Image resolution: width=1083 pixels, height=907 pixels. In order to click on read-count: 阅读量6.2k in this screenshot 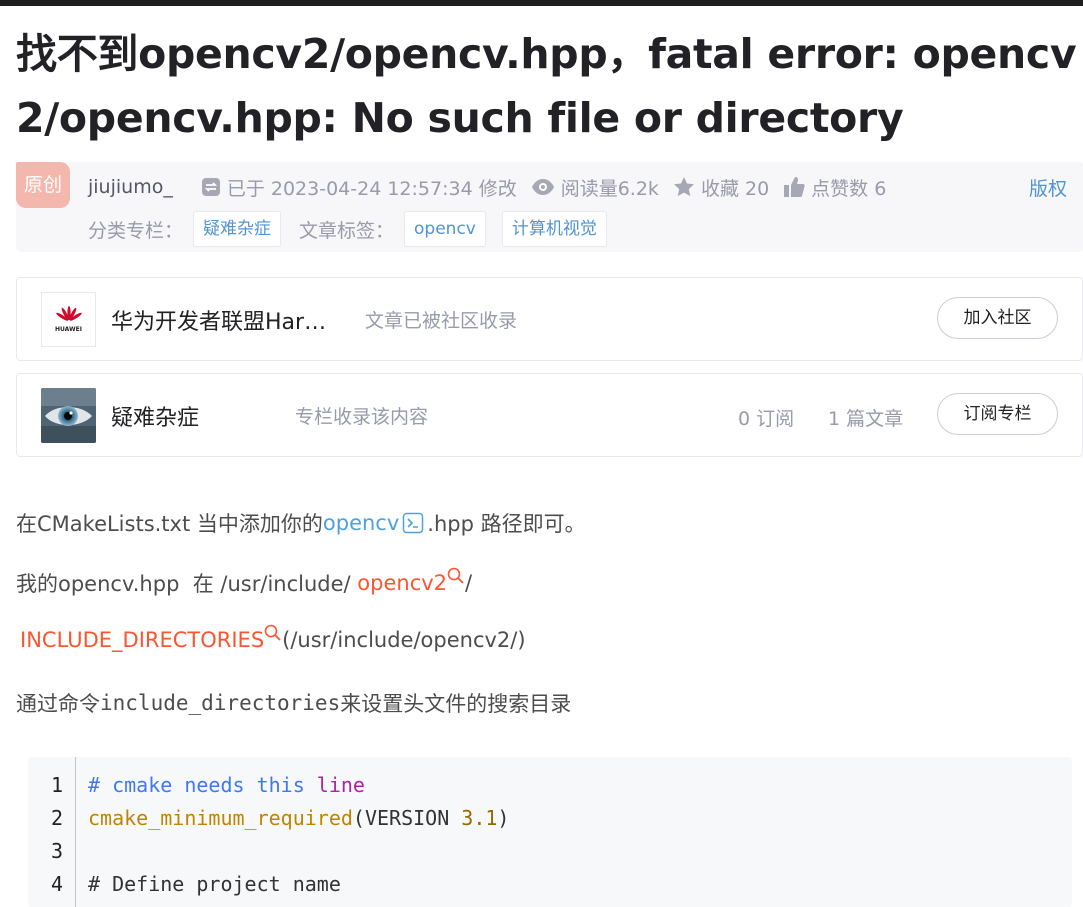, I will do `click(595, 187)`.